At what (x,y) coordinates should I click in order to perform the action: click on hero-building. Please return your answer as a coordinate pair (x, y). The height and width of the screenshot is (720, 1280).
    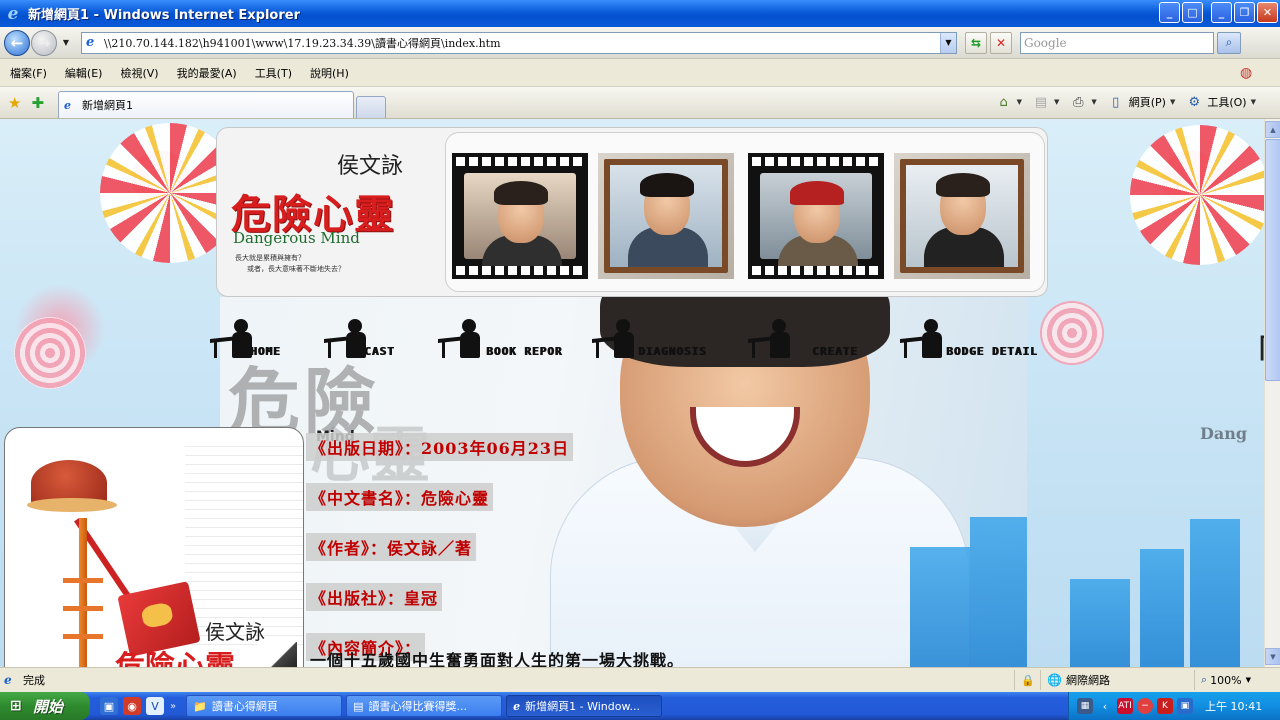
    Looking at the image, I should click on (998, 592).